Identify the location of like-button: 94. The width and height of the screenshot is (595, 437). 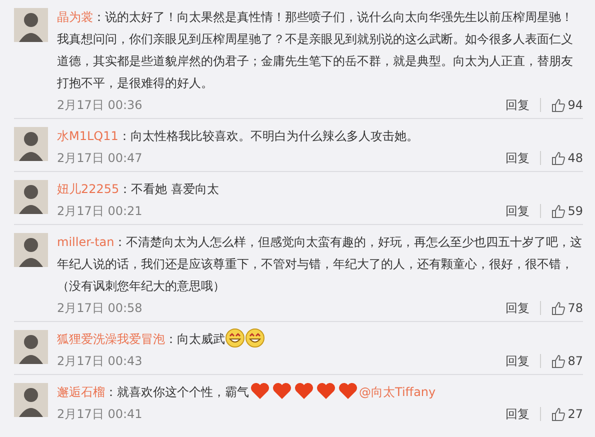
(566, 105).